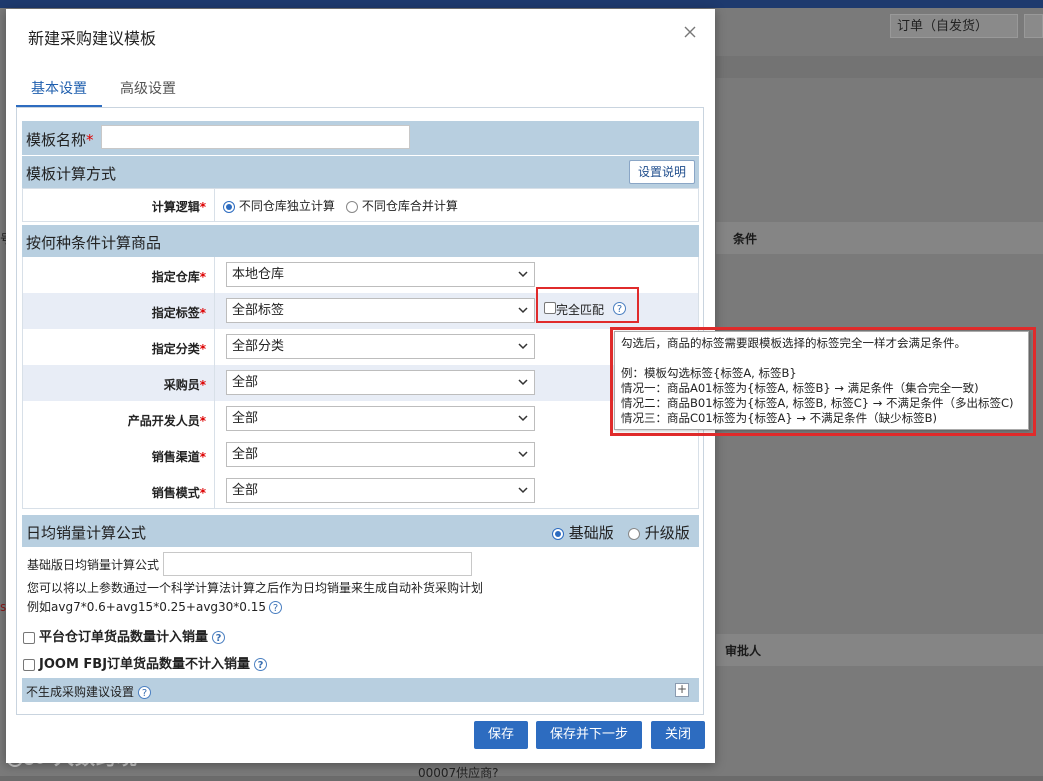 The image size is (1043, 781). Describe the element at coordinates (690, 33) in the screenshot. I see `close-icon` at that location.